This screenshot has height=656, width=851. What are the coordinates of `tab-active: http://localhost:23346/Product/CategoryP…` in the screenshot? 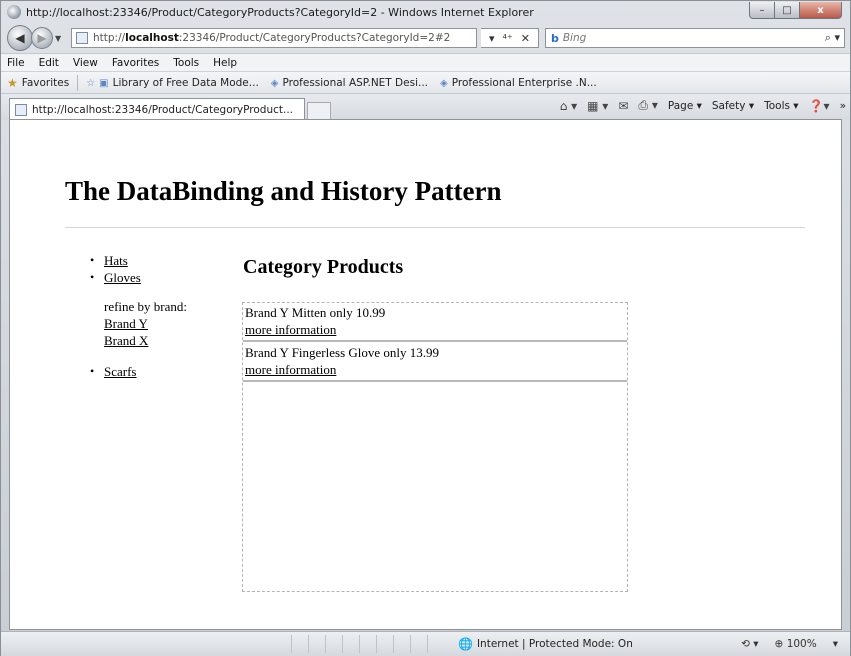 It's located at (157, 109).